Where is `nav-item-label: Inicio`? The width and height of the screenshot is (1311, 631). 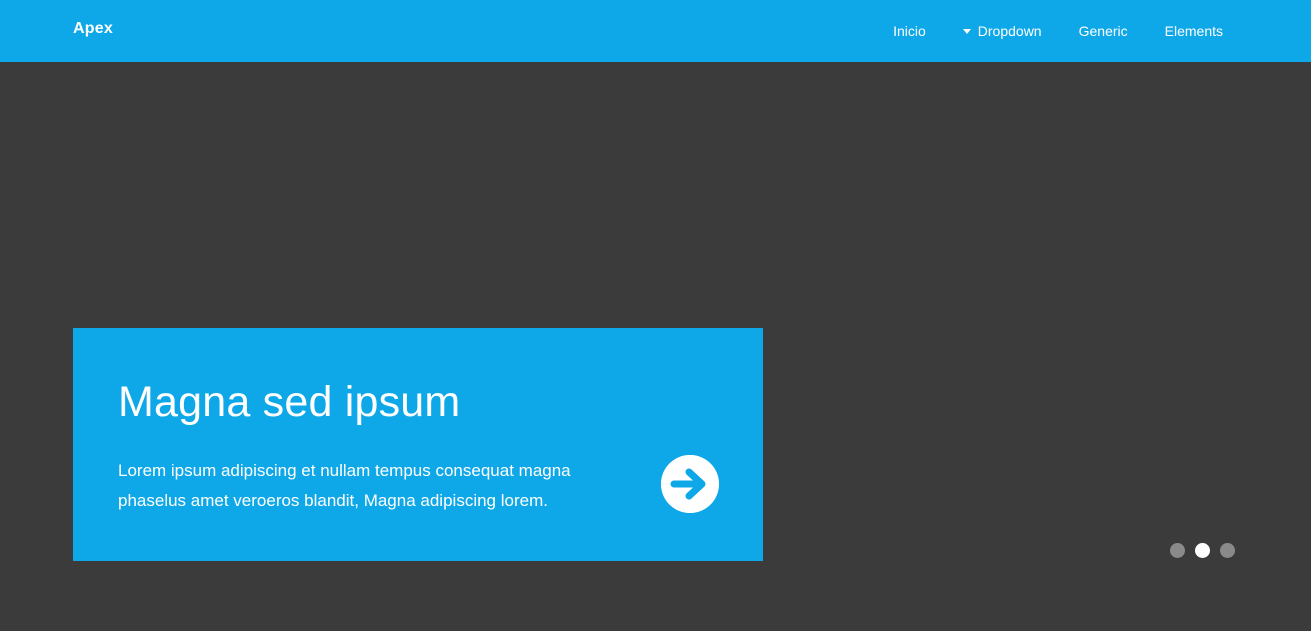 nav-item-label: Inicio is located at coordinates (909, 31).